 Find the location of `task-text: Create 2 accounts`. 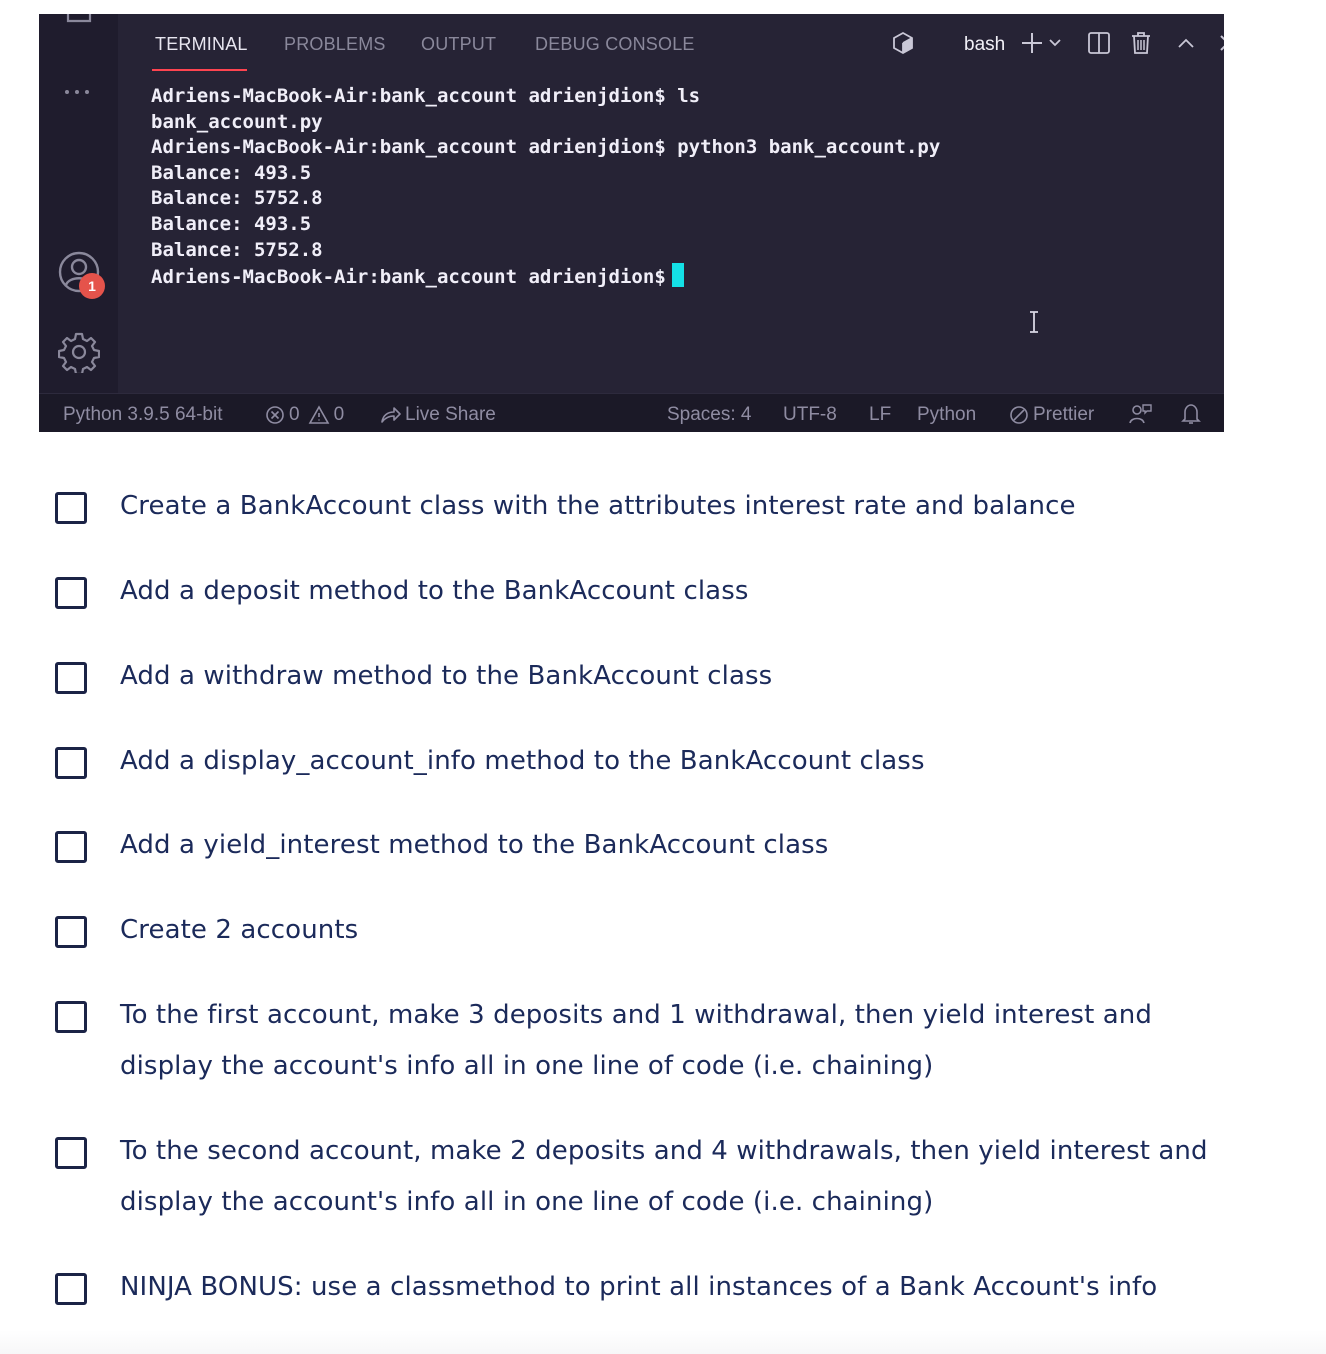

task-text: Create 2 accounts is located at coordinates (239, 930).